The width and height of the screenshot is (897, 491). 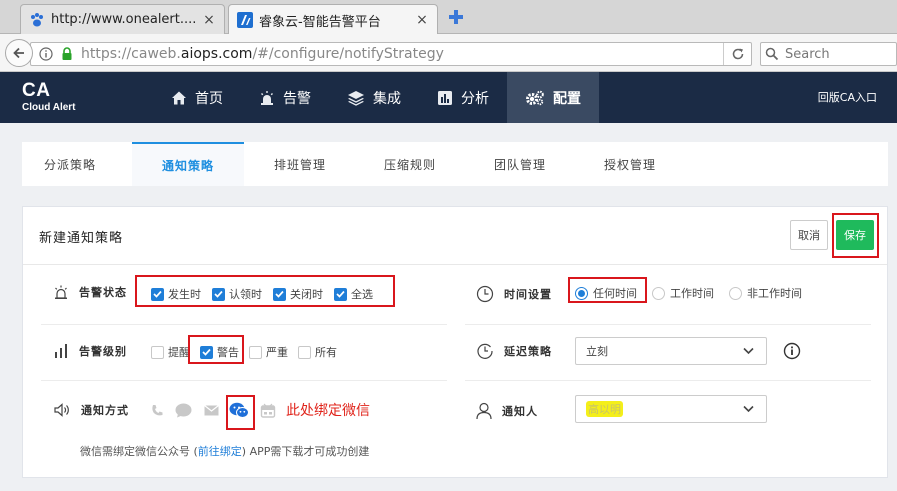 I want to click on notify-method-label: 通知方式, so click(x=91, y=410).